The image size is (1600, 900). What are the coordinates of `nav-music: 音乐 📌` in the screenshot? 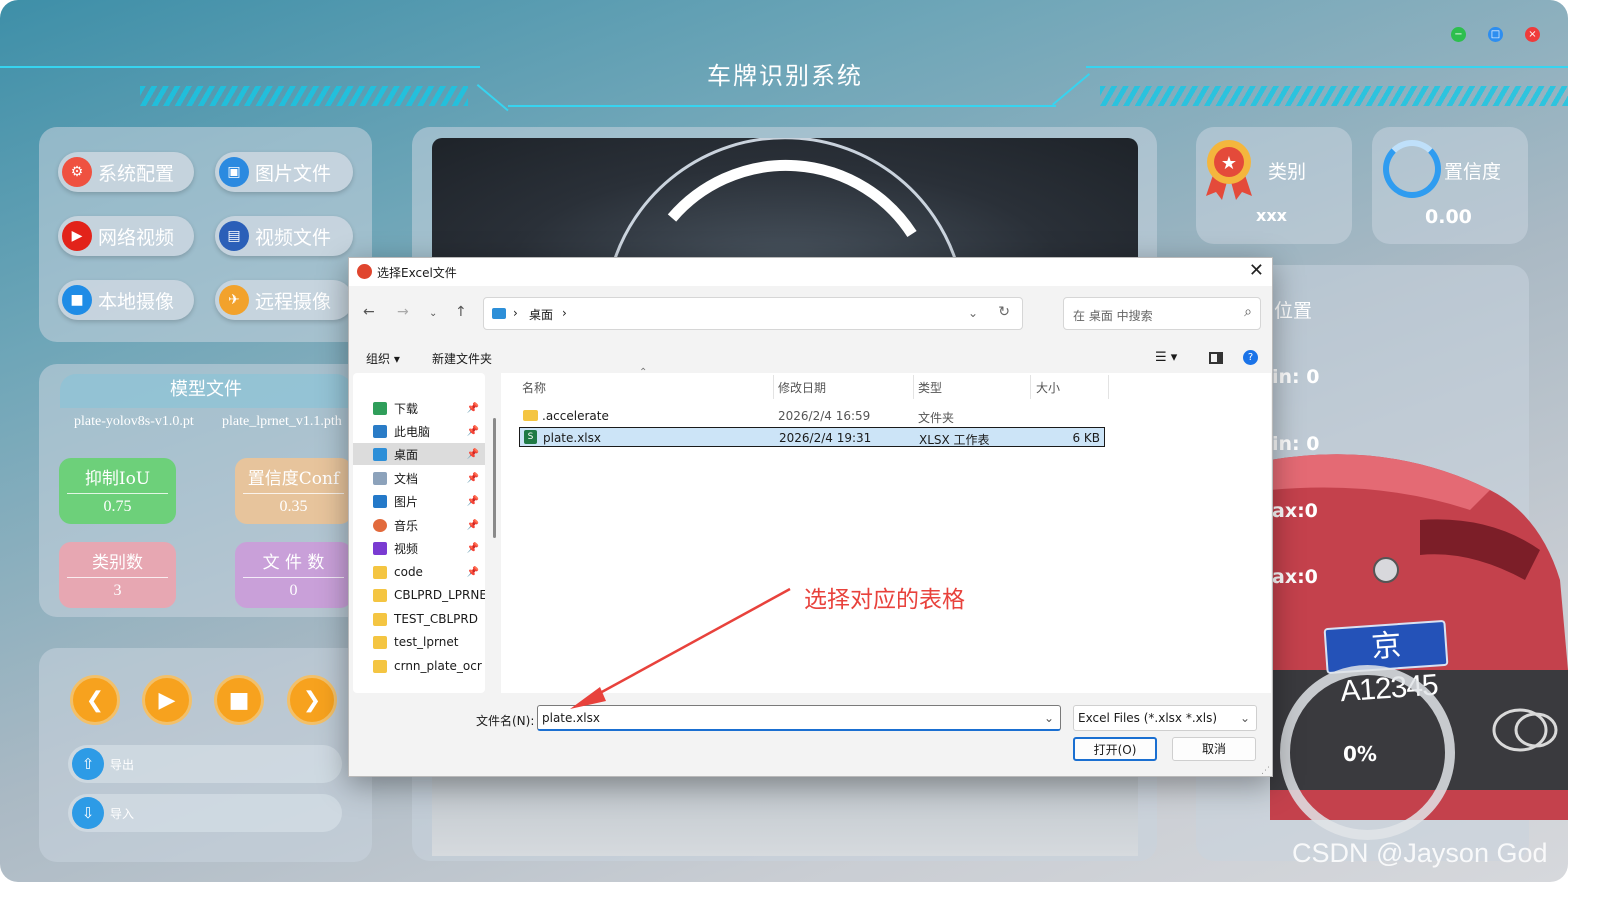 It's located at (419, 525).